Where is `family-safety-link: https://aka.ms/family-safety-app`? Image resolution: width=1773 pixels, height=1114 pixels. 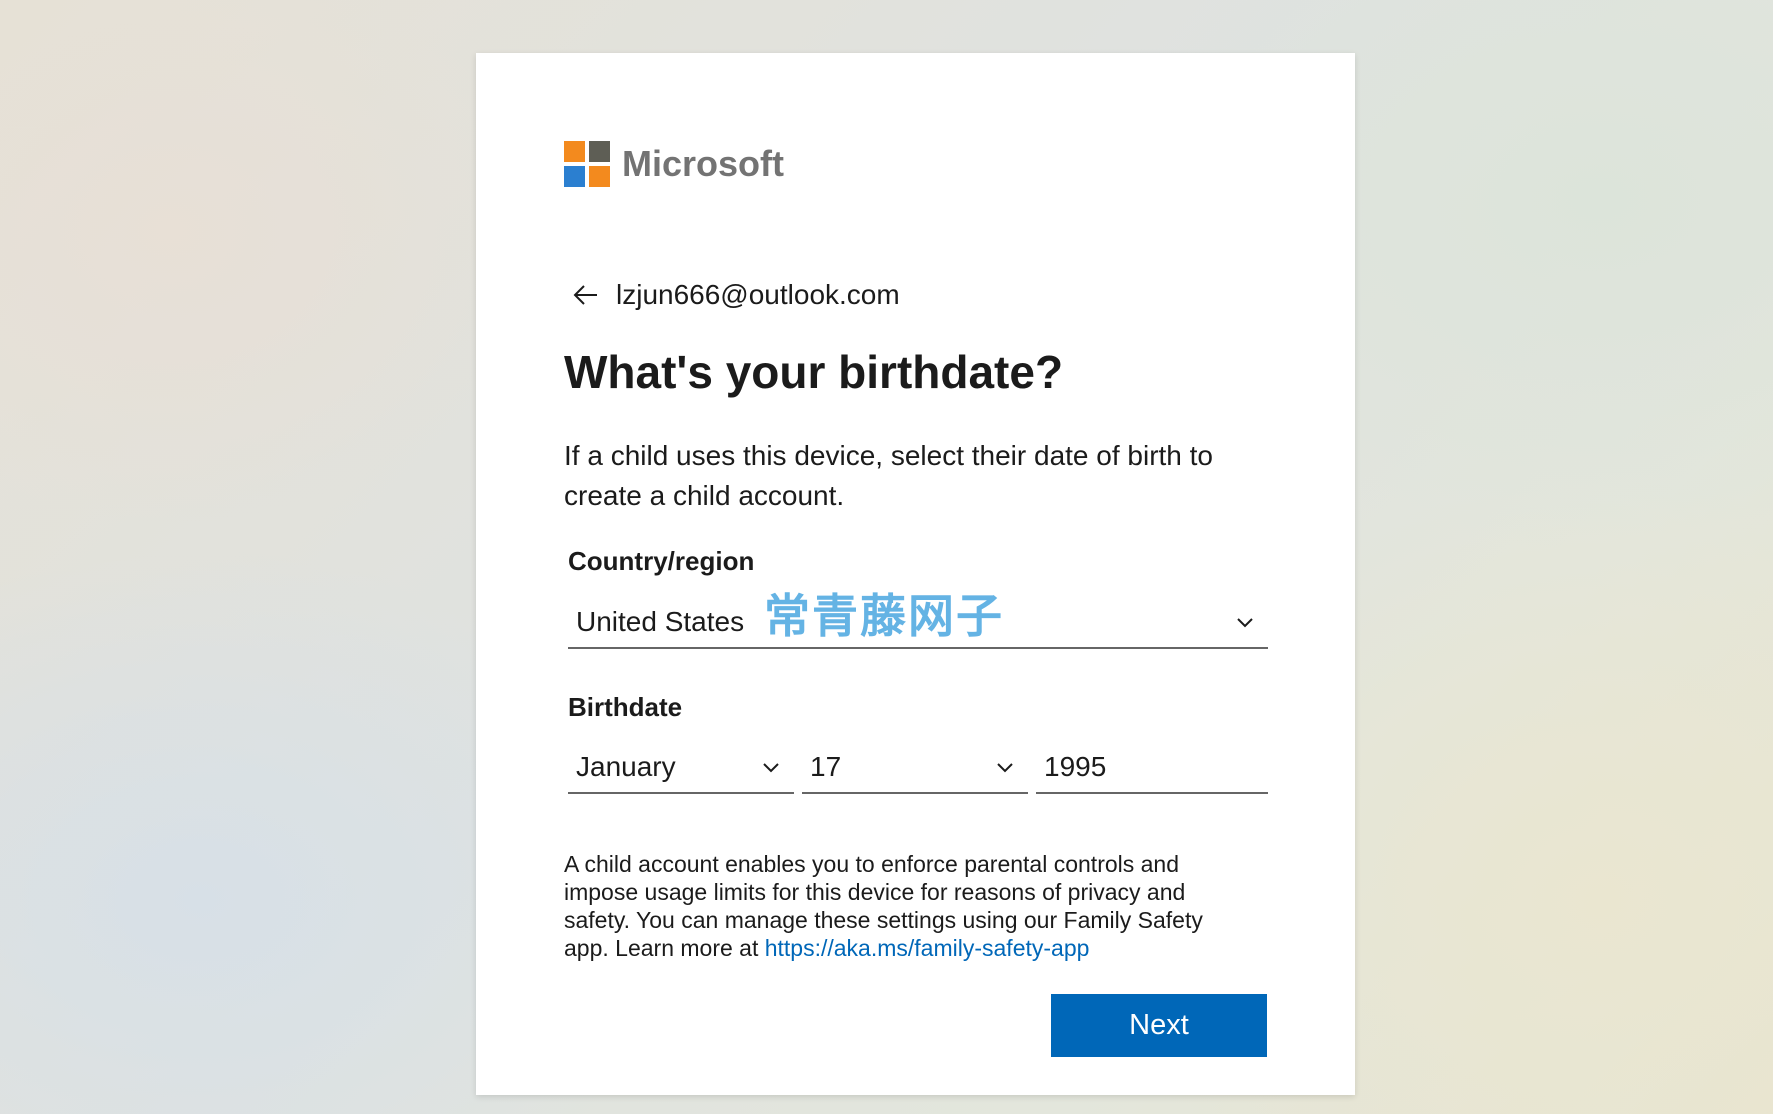
family-safety-link: https://aka.ms/family-safety-app is located at coordinates (927, 948).